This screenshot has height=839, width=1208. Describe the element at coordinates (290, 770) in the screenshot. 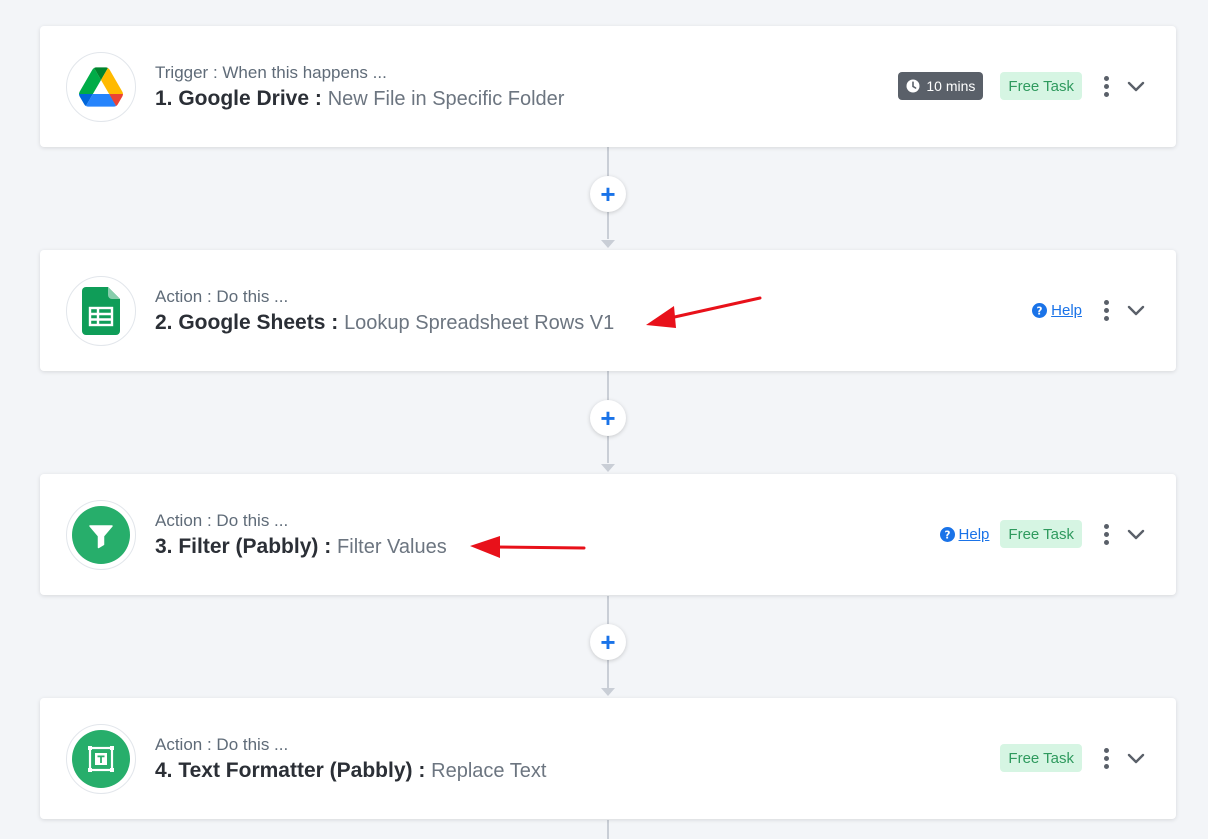

I see `step-app-name: 4. Text Formatter (Pabbly) :` at that location.